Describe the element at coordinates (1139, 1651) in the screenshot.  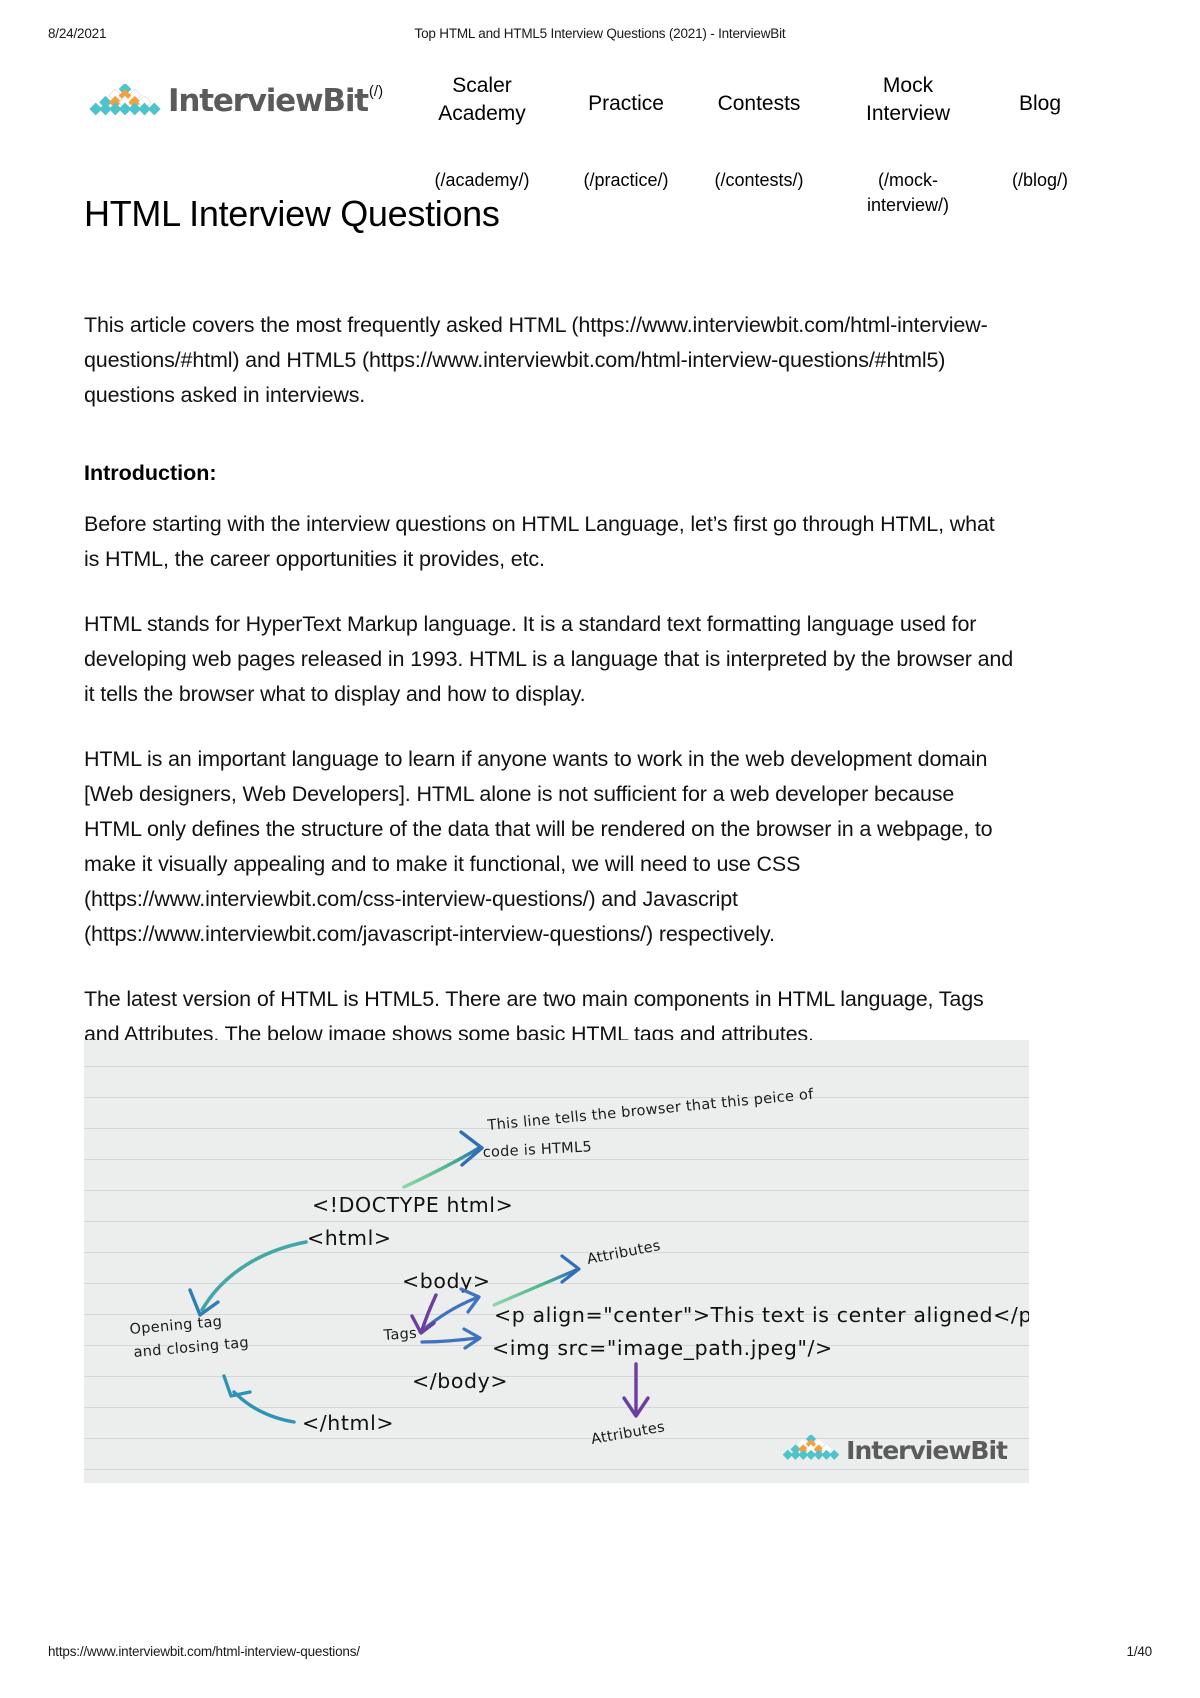
I see `print-footer-page-number: 1/40` at that location.